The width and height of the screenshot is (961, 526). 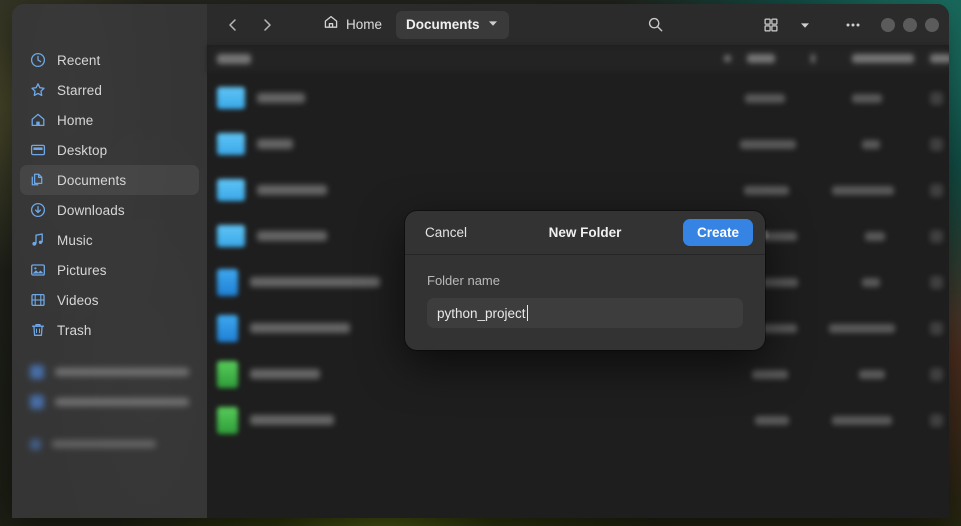 I want to click on close-button, so click(x=932, y=24).